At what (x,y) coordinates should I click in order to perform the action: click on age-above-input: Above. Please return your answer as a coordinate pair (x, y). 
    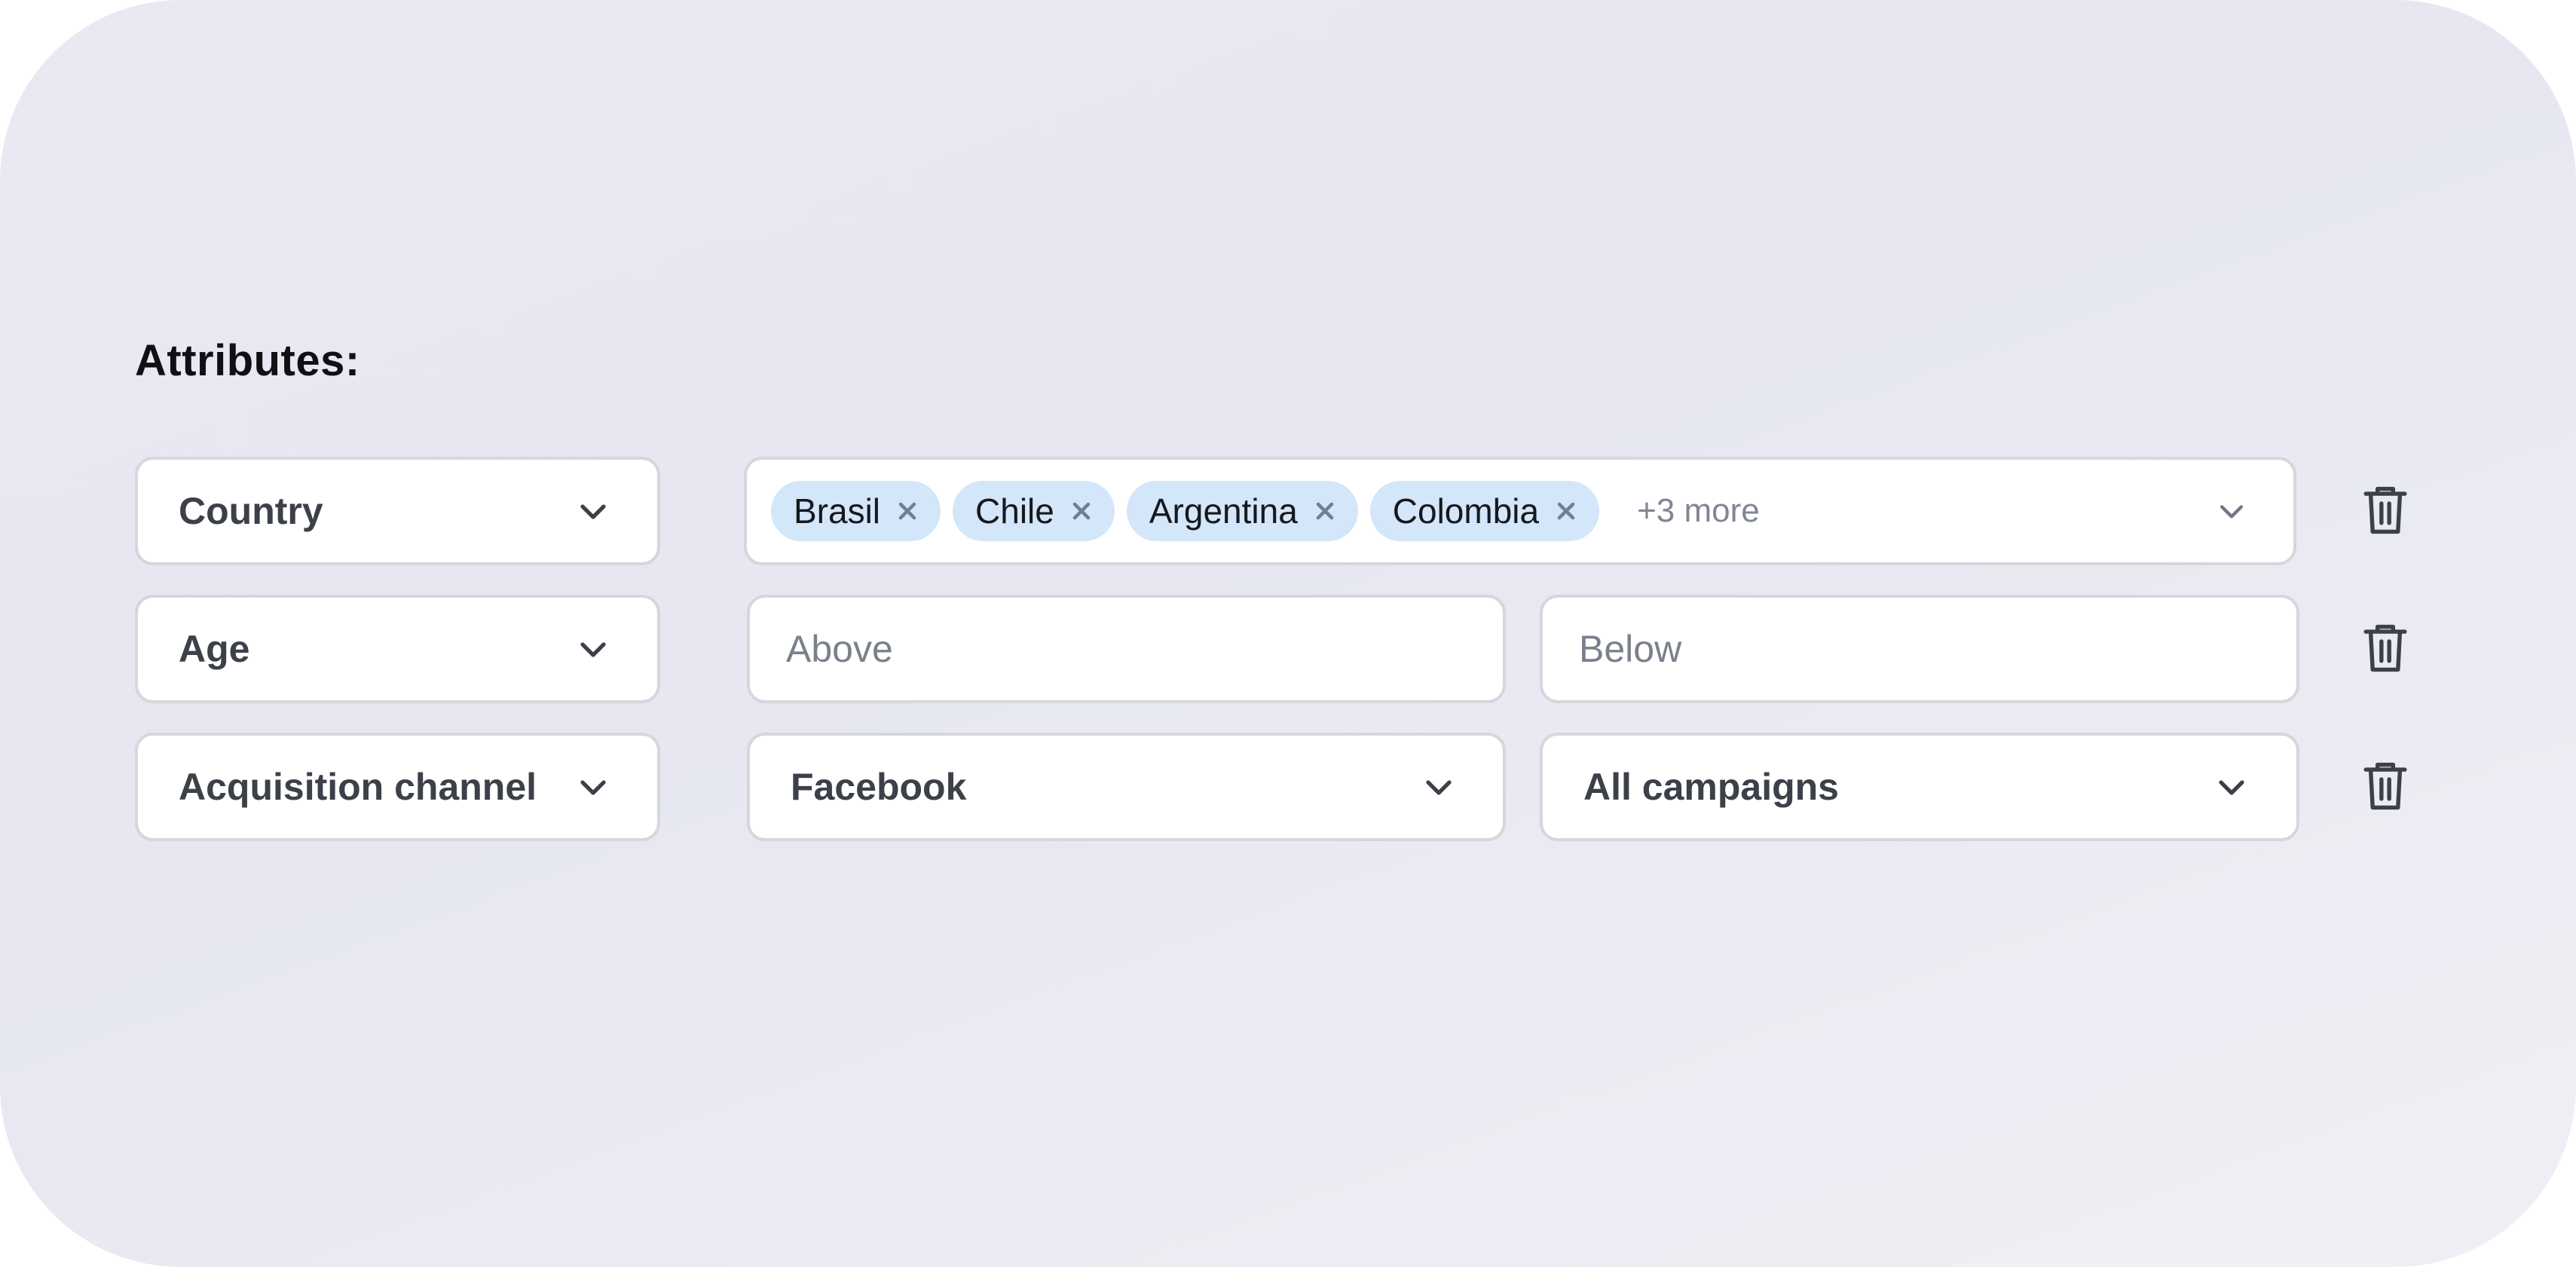
    Looking at the image, I should click on (1126, 649).